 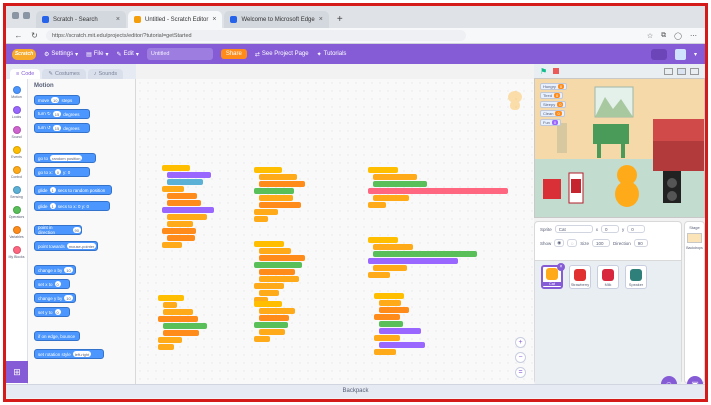 What do you see at coordinates (340, 21) in the screenshot?
I see `new-tab-button: +` at bounding box center [340, 21].